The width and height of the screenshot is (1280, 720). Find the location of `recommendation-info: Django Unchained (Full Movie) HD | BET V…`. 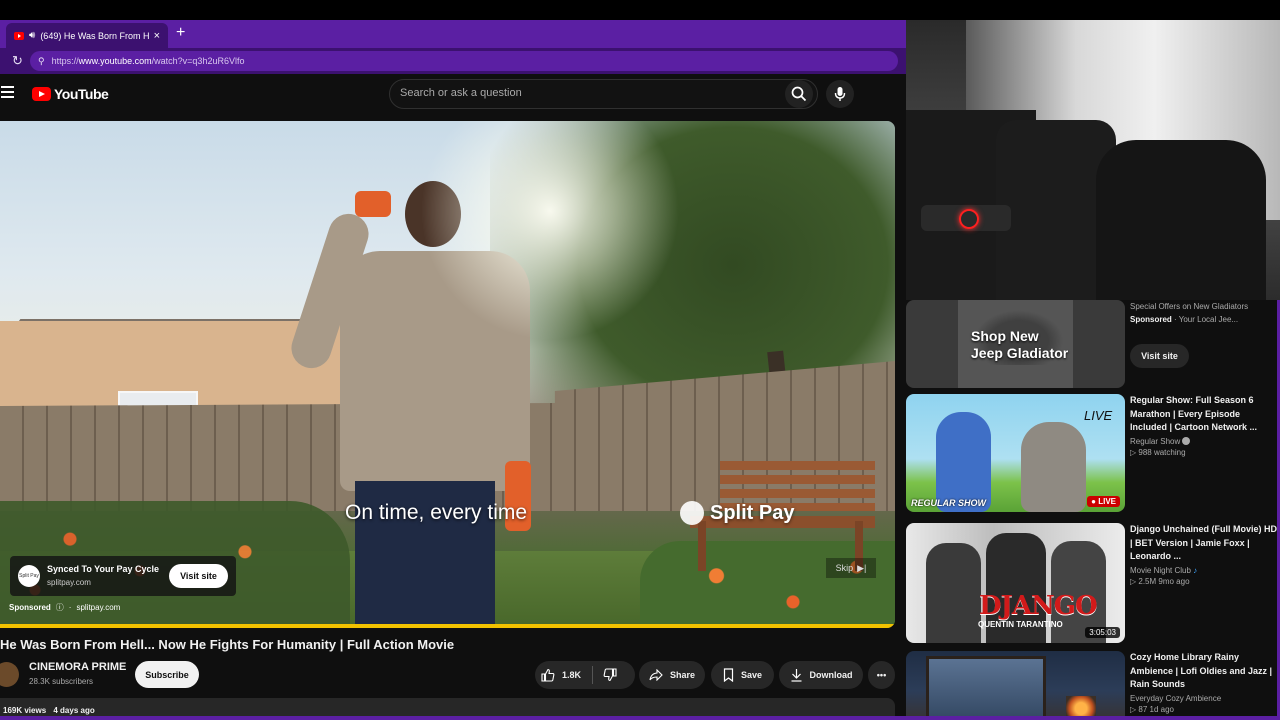

recommendation-info: Django Unchained (Full Movie) HD | BET V… is located at coordinates (1204, 554).